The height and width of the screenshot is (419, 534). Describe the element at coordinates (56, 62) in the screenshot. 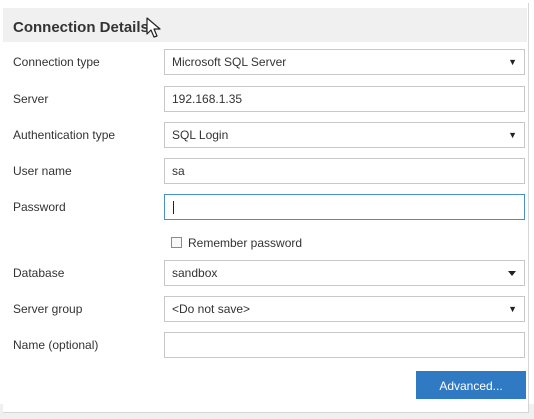

I see `connection-type-label: Connection type` at that location.